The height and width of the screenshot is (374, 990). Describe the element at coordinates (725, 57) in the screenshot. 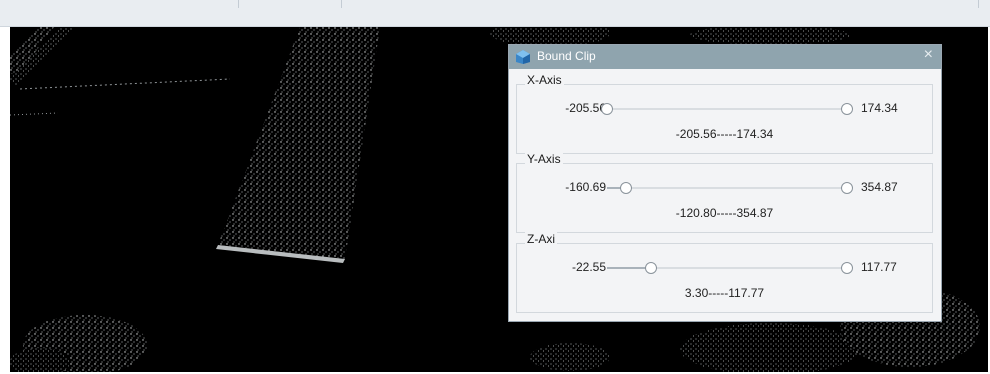

I see `dialog-titlebar: Bound Clip ×` at that location.